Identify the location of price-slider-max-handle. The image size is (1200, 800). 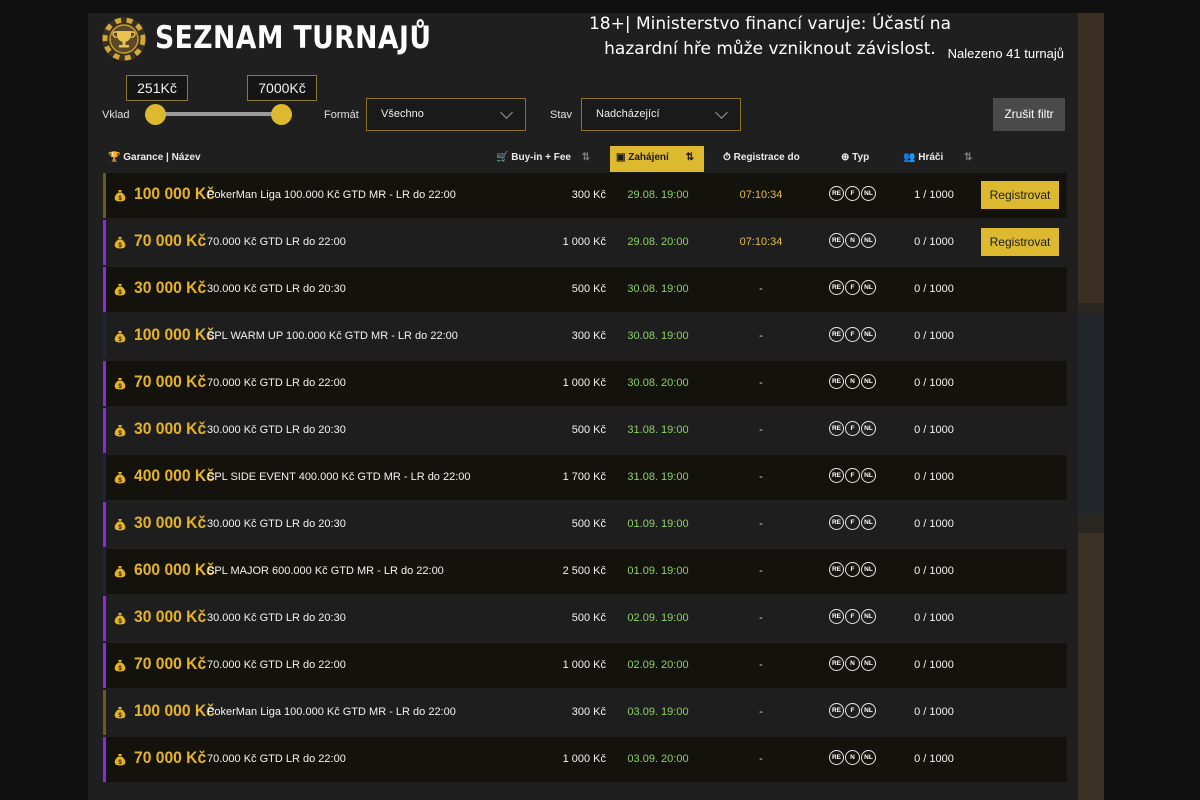
(281, 114).